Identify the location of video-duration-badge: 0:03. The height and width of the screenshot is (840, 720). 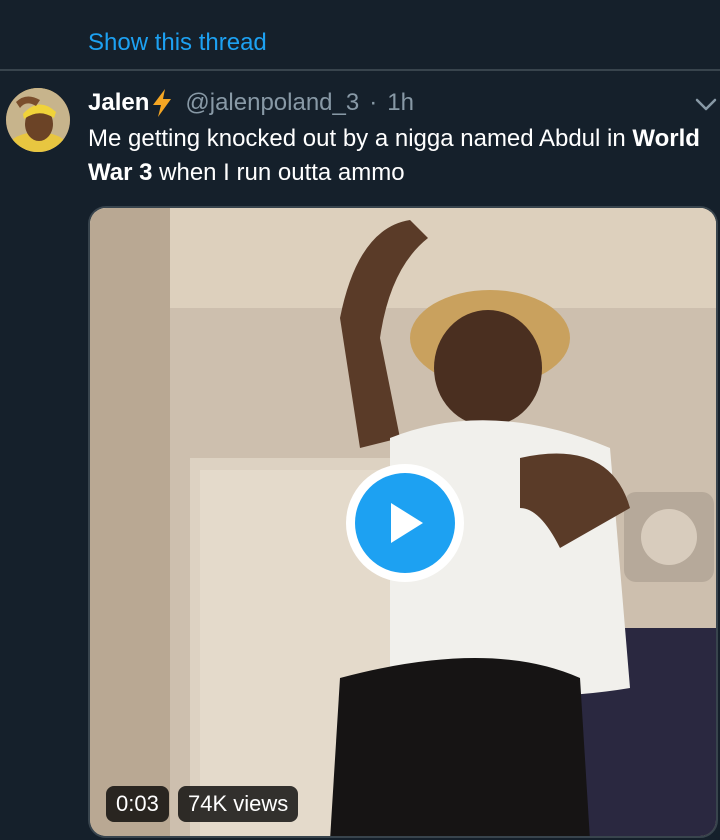
(137, 804).